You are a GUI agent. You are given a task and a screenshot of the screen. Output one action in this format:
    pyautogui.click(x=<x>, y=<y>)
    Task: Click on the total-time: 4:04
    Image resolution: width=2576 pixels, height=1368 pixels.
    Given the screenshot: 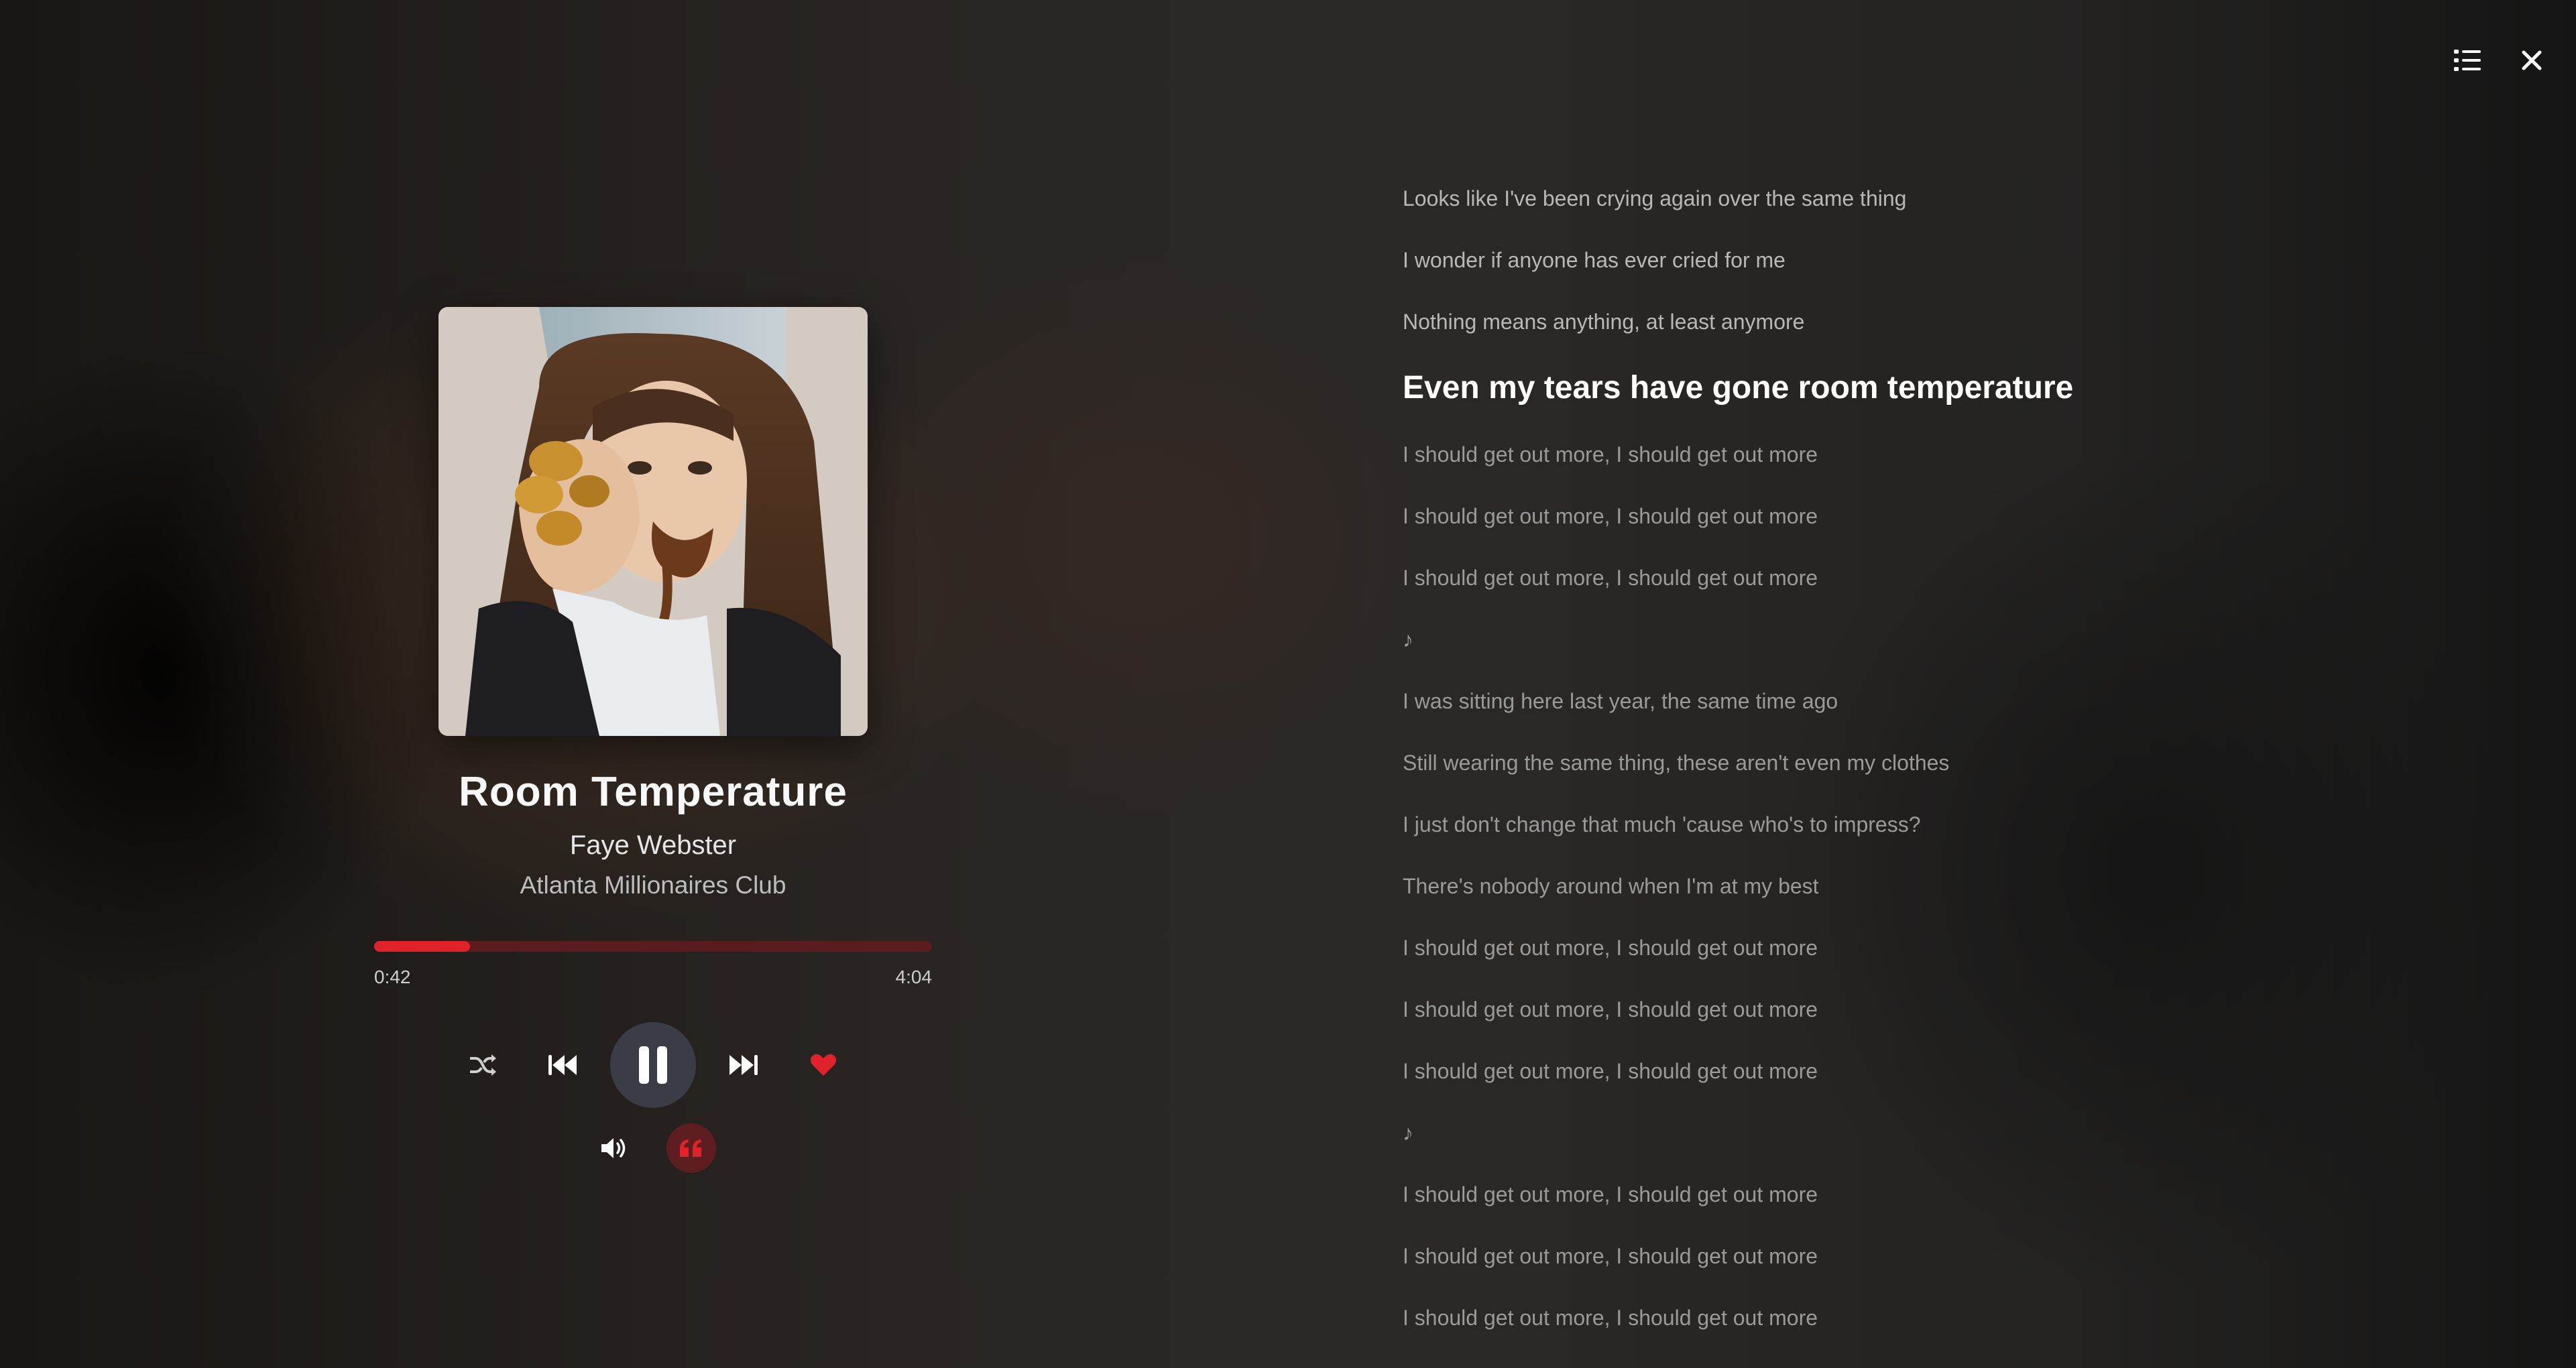 What is the action you would take?
    pyautogui.click(x=914, y=977)
    